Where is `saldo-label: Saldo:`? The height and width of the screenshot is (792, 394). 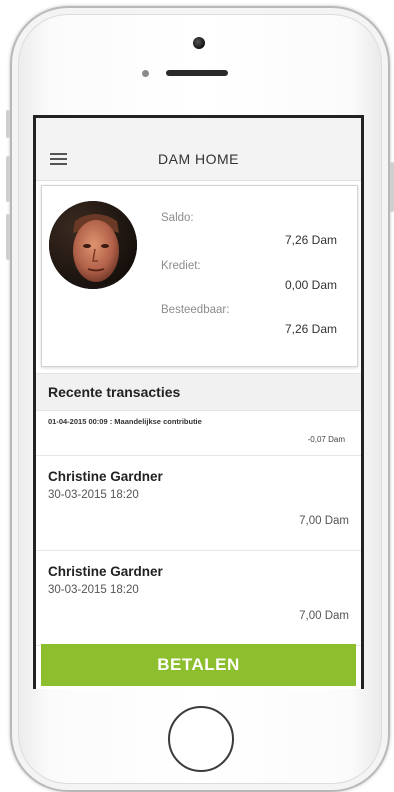 saldo-label: Saldo: is located at coordinates (177, 218).